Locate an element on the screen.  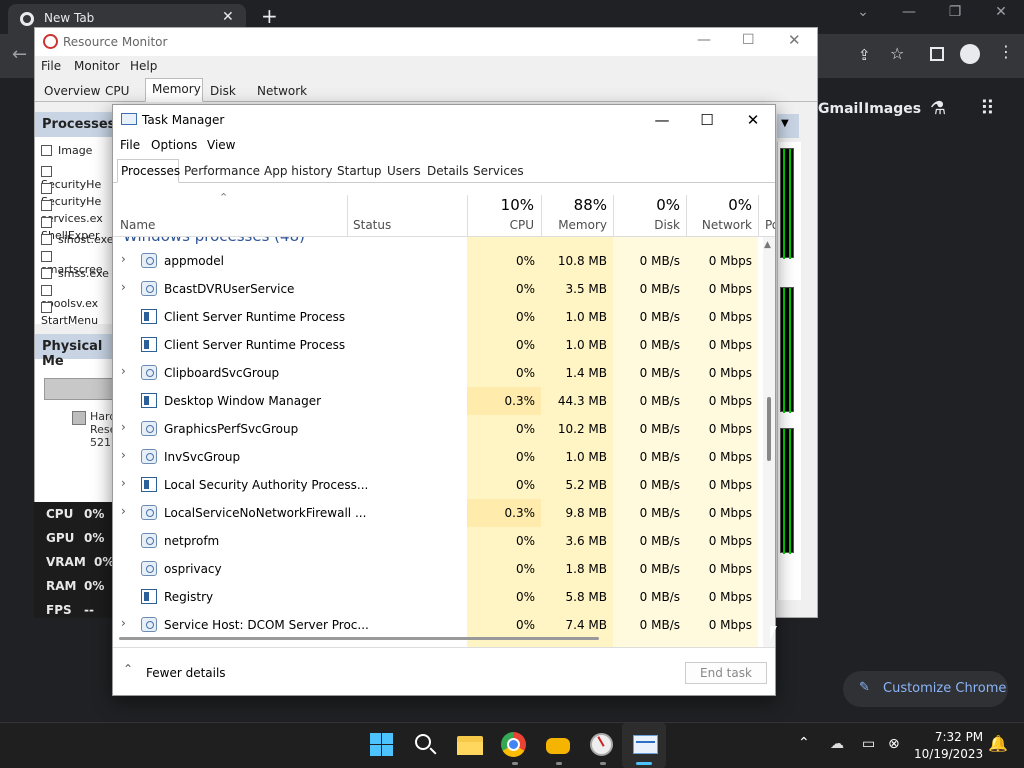
onedrive-cloud-icon: ☁ is located at coordinates (837, 744).